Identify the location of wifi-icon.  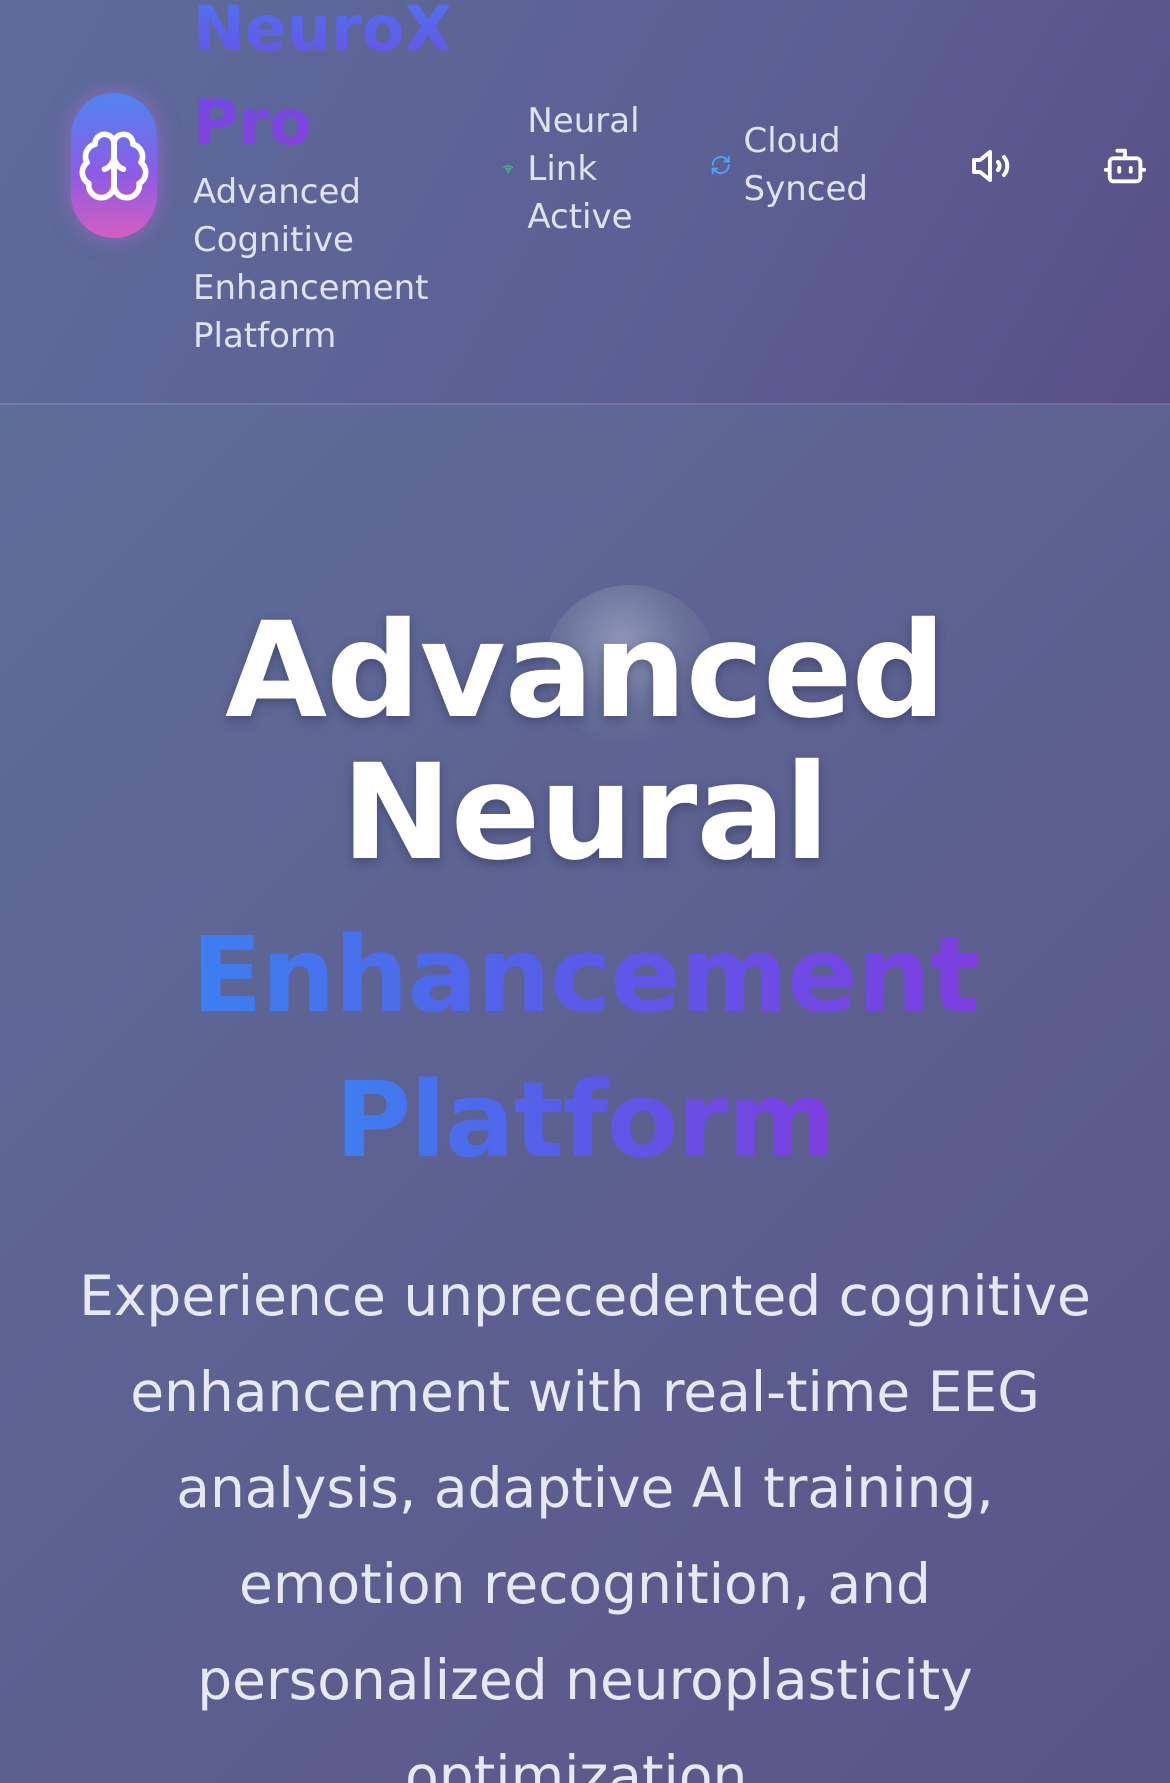
(508, 169).